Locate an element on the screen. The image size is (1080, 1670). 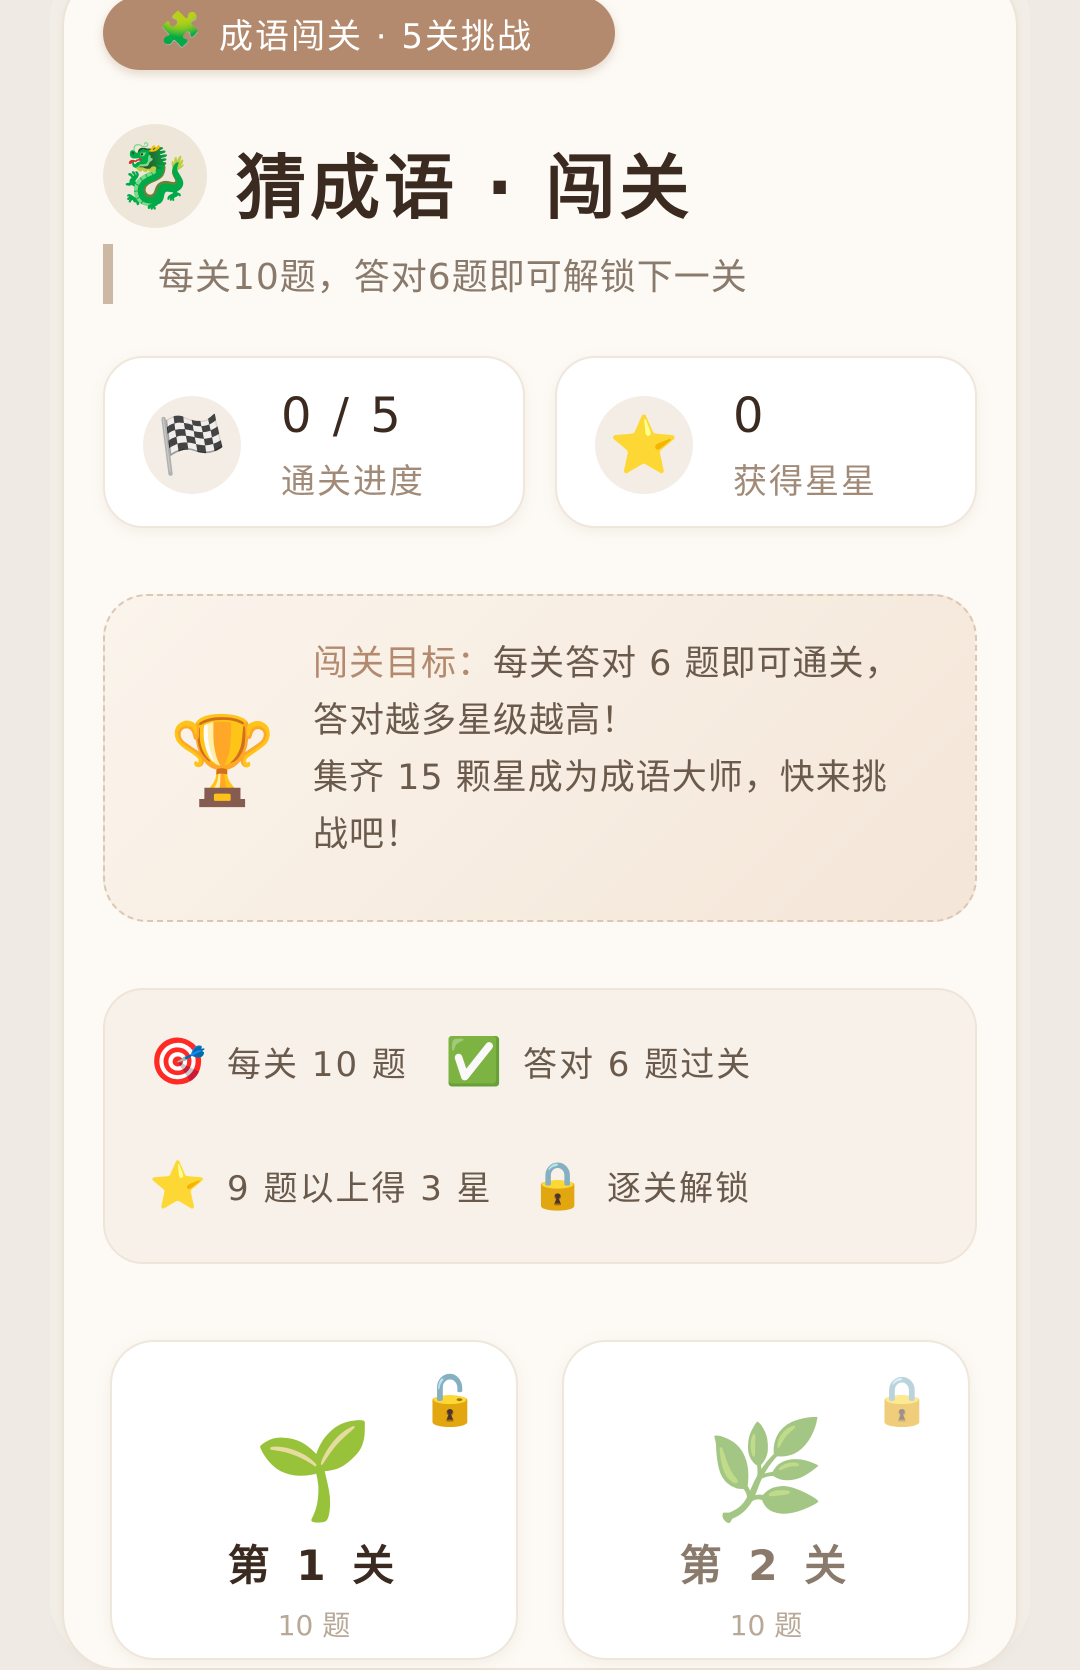
target-icon: 🎯 is located at coordinates (179, 1061).